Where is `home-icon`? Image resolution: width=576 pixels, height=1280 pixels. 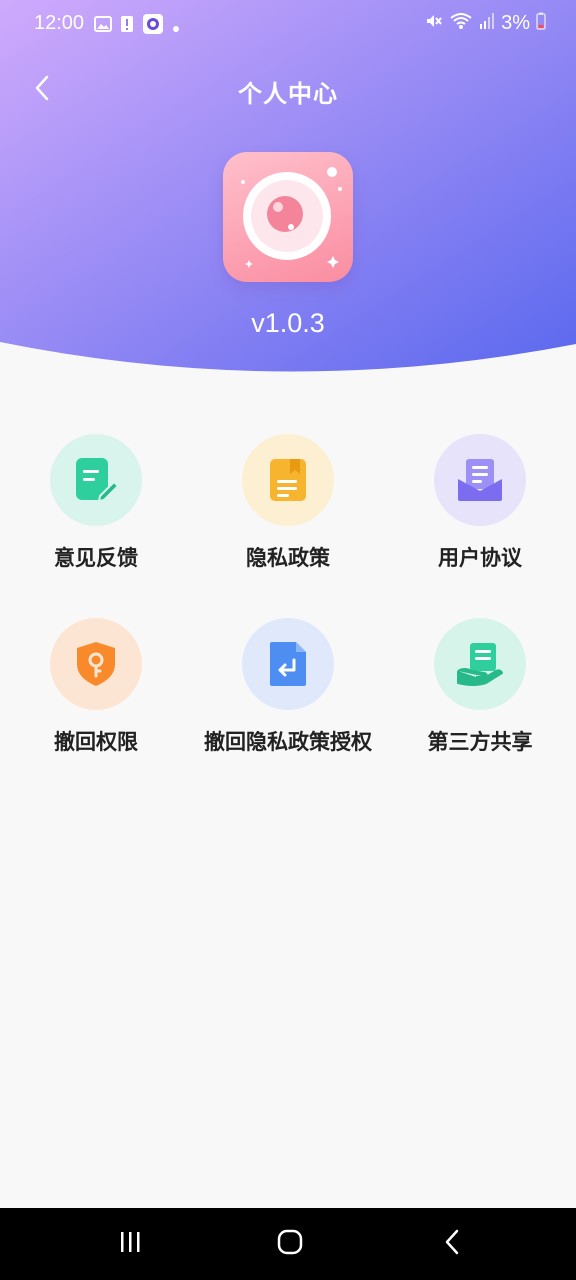
home-icon is located at coordinates (290, 1244).